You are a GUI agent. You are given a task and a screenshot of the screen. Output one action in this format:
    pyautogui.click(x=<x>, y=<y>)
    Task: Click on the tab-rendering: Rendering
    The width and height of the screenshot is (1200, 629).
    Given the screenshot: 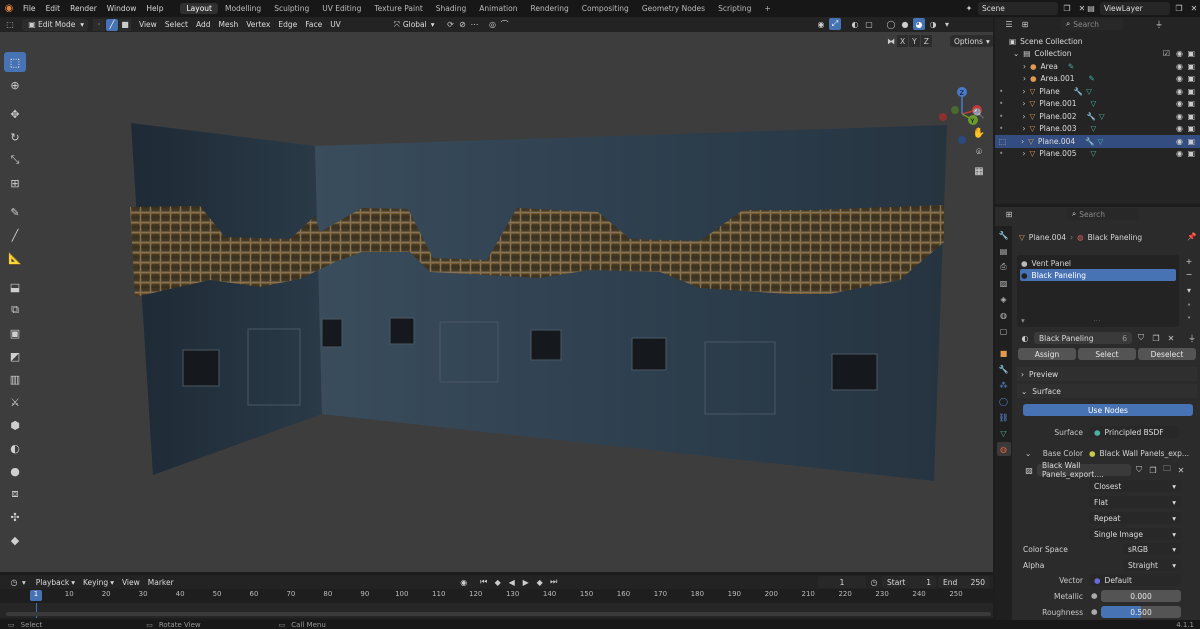 What is the action you would take?
    pyautogui.click(x=549, y=8)
    